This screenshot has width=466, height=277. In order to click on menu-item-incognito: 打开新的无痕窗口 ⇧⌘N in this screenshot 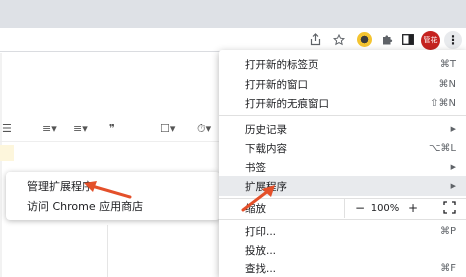, I will do `click(342, 103)`.